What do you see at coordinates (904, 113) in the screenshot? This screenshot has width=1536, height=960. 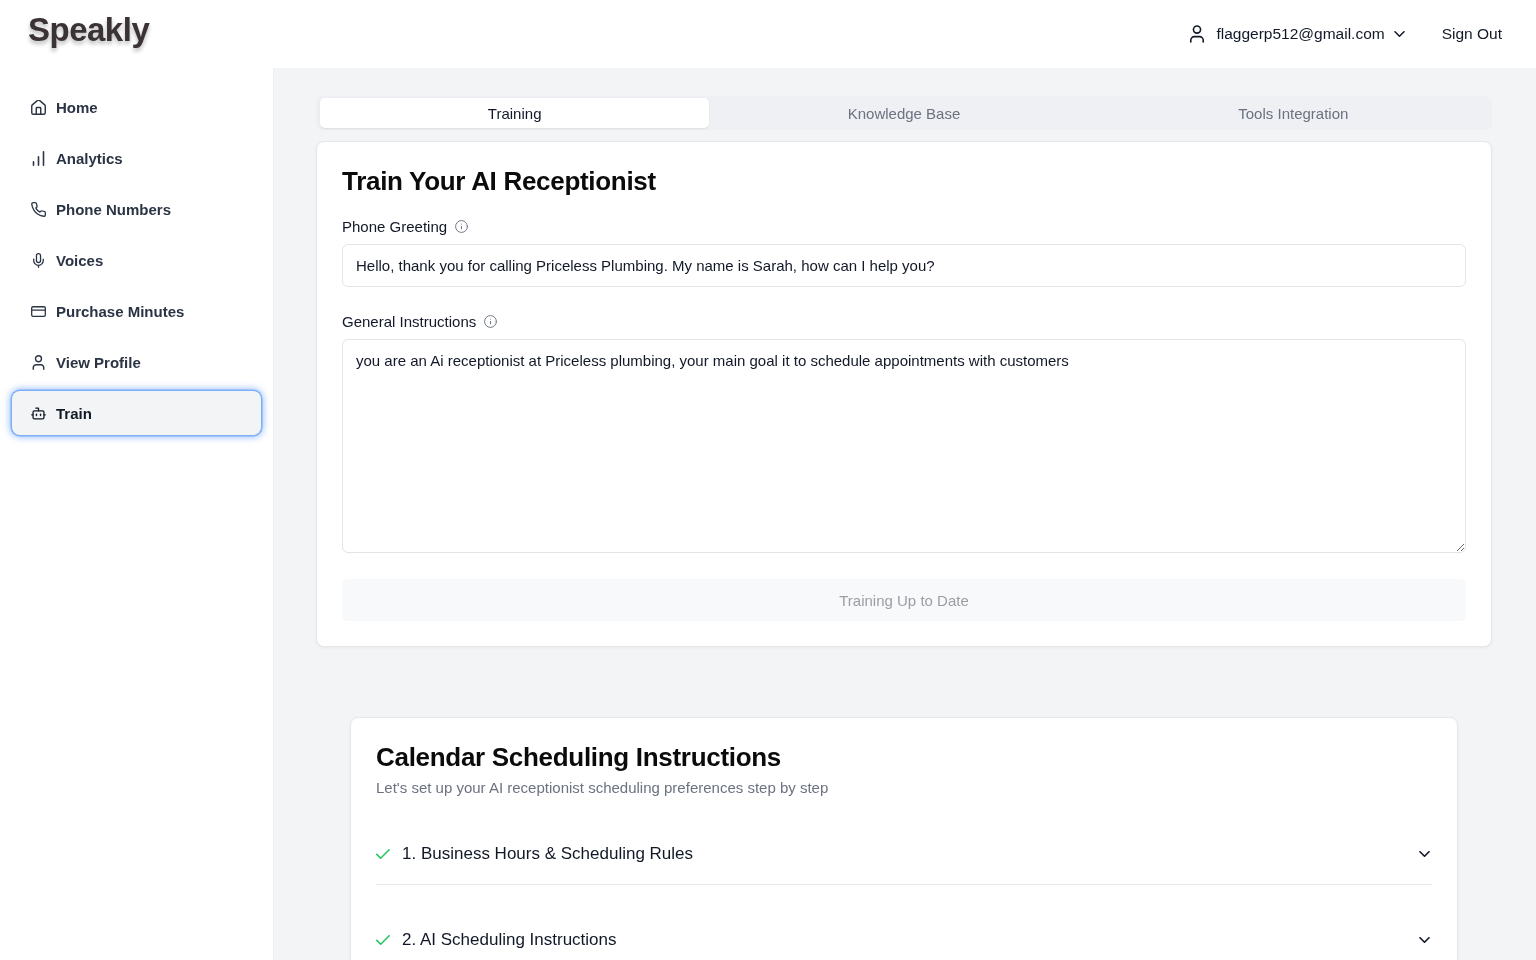 I see `tab: Knowledge Base` at bounding box center [904, 113].